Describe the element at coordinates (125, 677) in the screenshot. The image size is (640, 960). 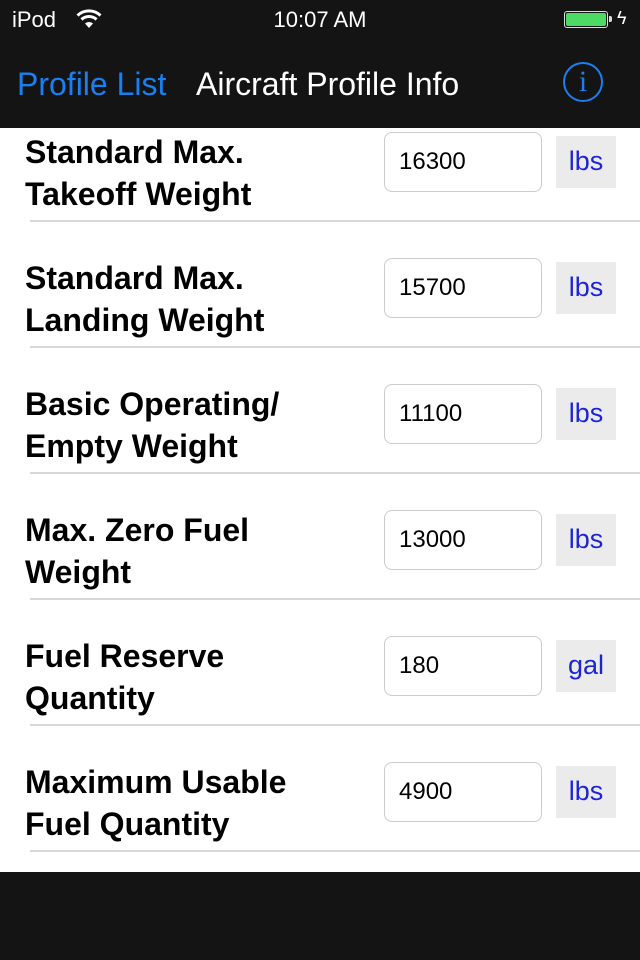
I see `field-label: Fuel Reserve Quantity` at that location.